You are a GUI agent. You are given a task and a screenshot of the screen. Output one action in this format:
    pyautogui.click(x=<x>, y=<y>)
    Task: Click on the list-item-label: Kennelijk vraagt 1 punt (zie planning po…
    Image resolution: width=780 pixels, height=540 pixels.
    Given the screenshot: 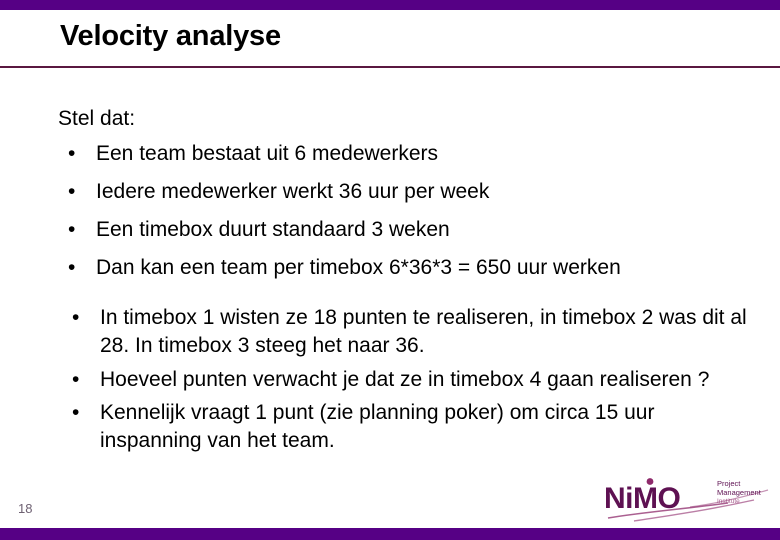 What is the action you would take?
    pyautogui.click(x=377, y=427)
    